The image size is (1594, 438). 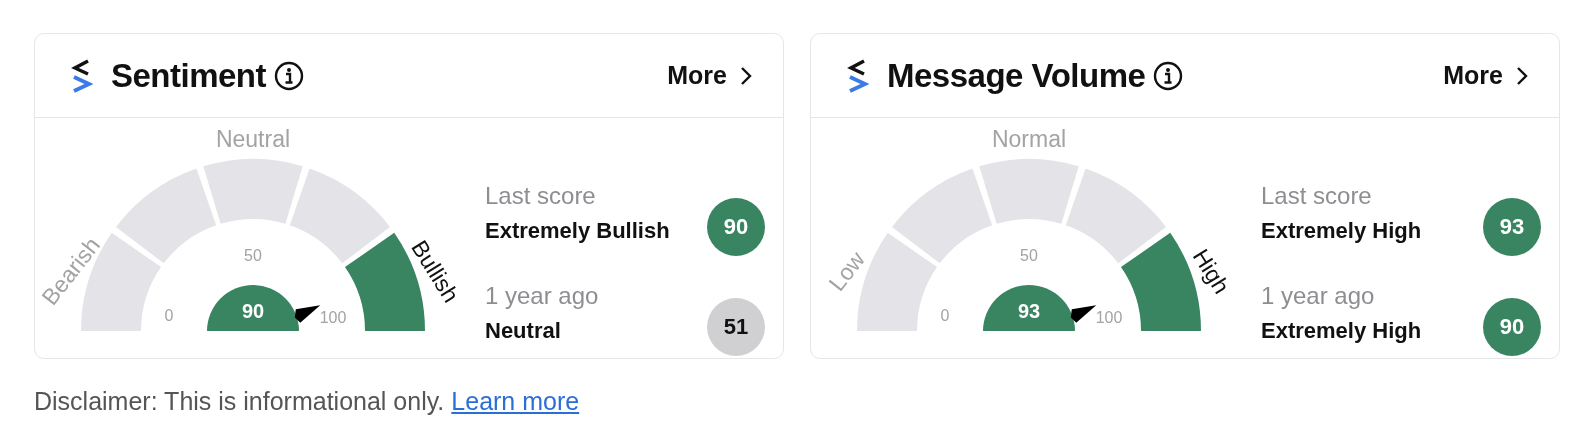 What do you see at coordinates (239, 401) in the screenshot?
I see `disclaimer-text: Disclaimer: This is informational only.` at bounding box center [239, 401].